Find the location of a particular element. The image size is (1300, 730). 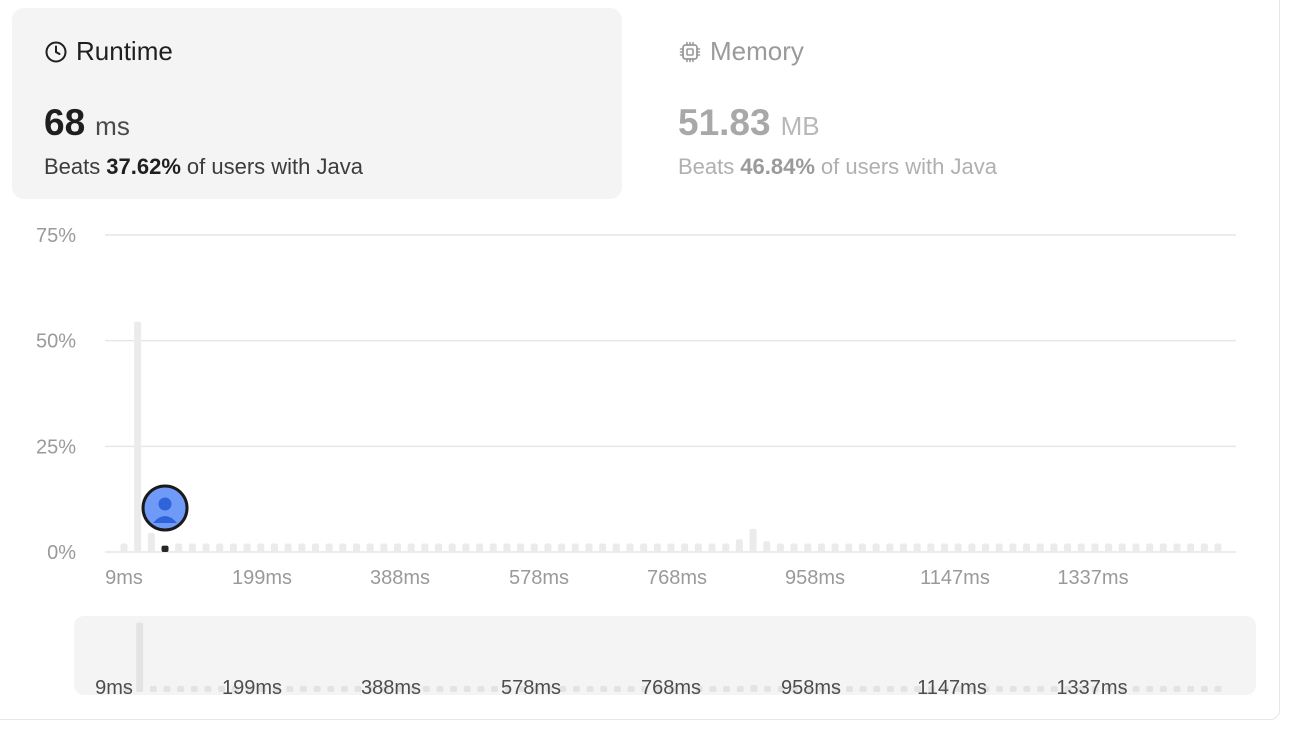

x-tick-label: 1337ms is located at coordinates (1092, 578).